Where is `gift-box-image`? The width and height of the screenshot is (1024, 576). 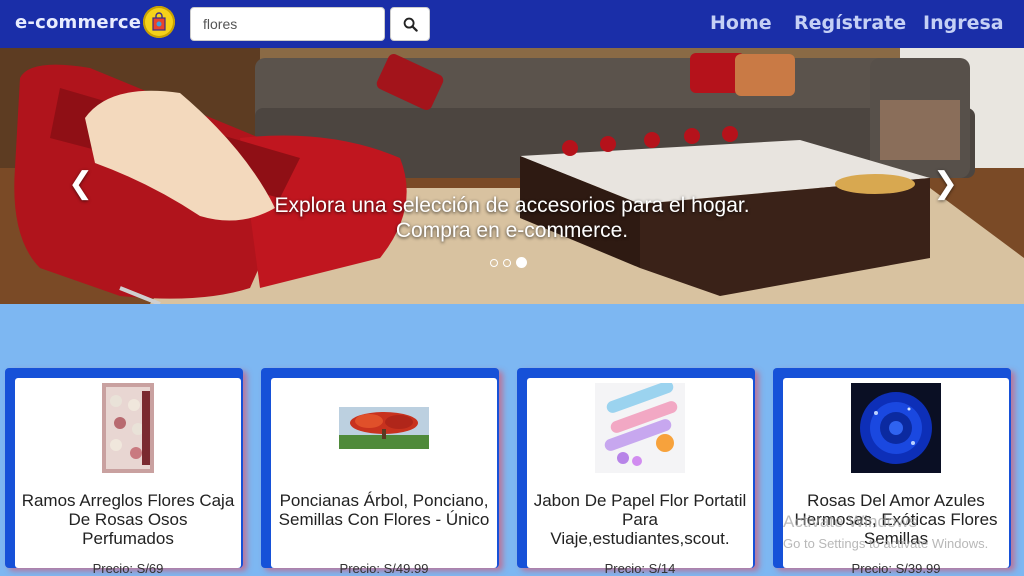
gift-box-image is located at coordinates (128, 428).